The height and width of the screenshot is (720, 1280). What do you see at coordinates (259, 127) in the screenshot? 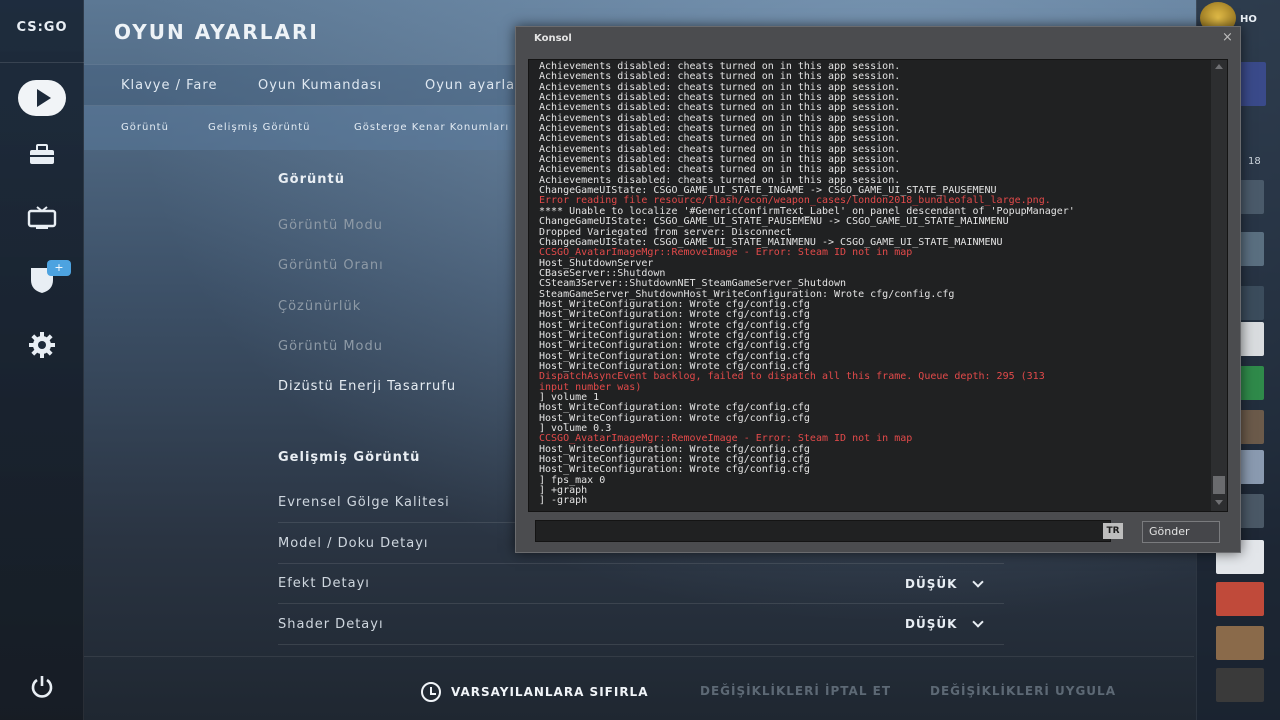
I see `subtab-advanced-display: Gelişmiş Görüntü` at bounding box center [259, 127].